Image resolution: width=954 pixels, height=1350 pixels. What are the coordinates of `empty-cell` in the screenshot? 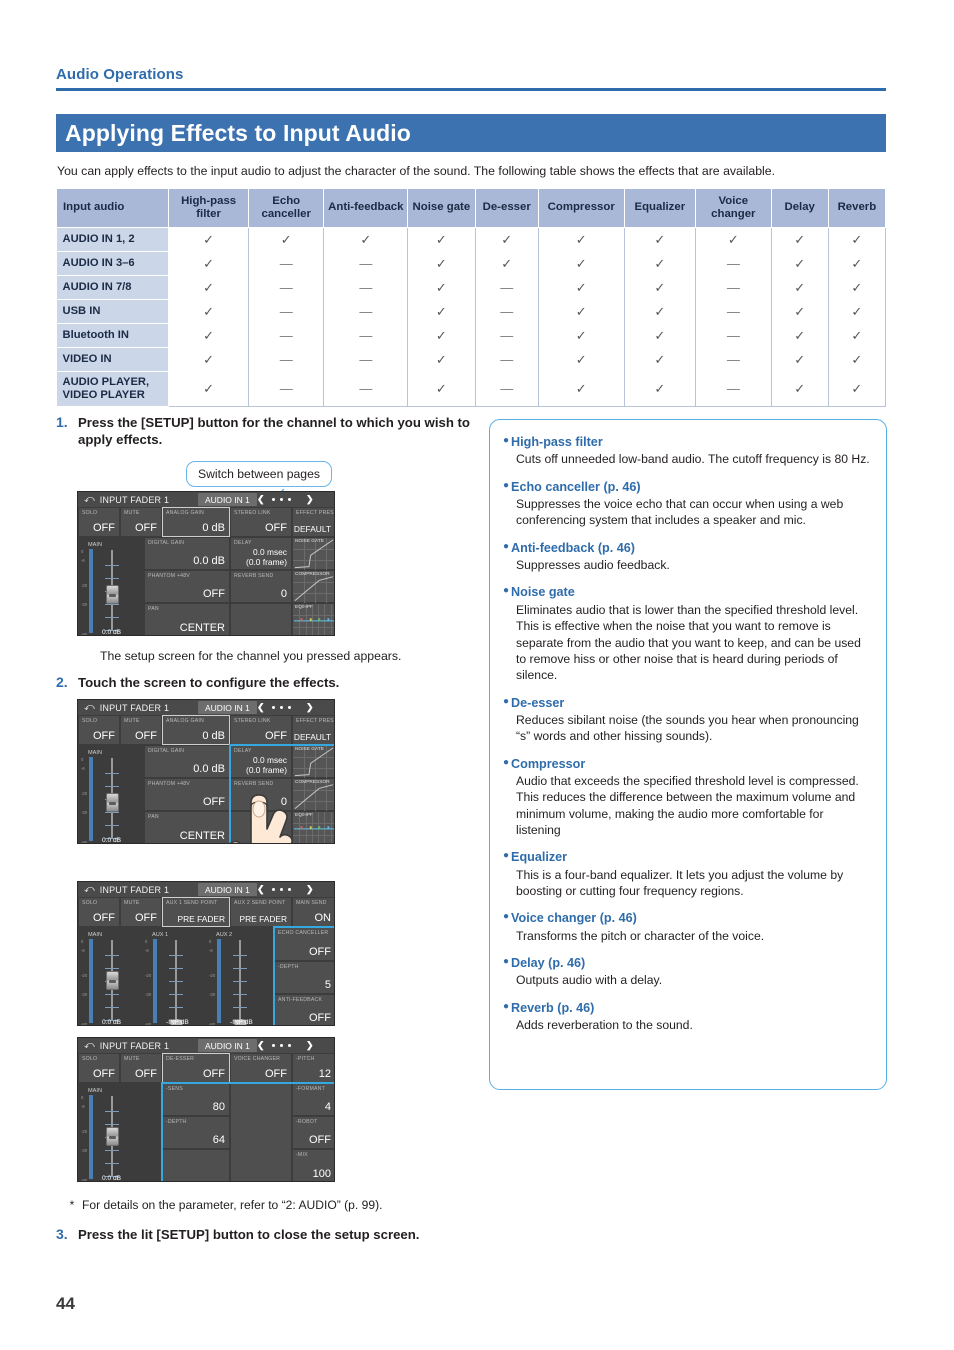 It's located at (261, 619).